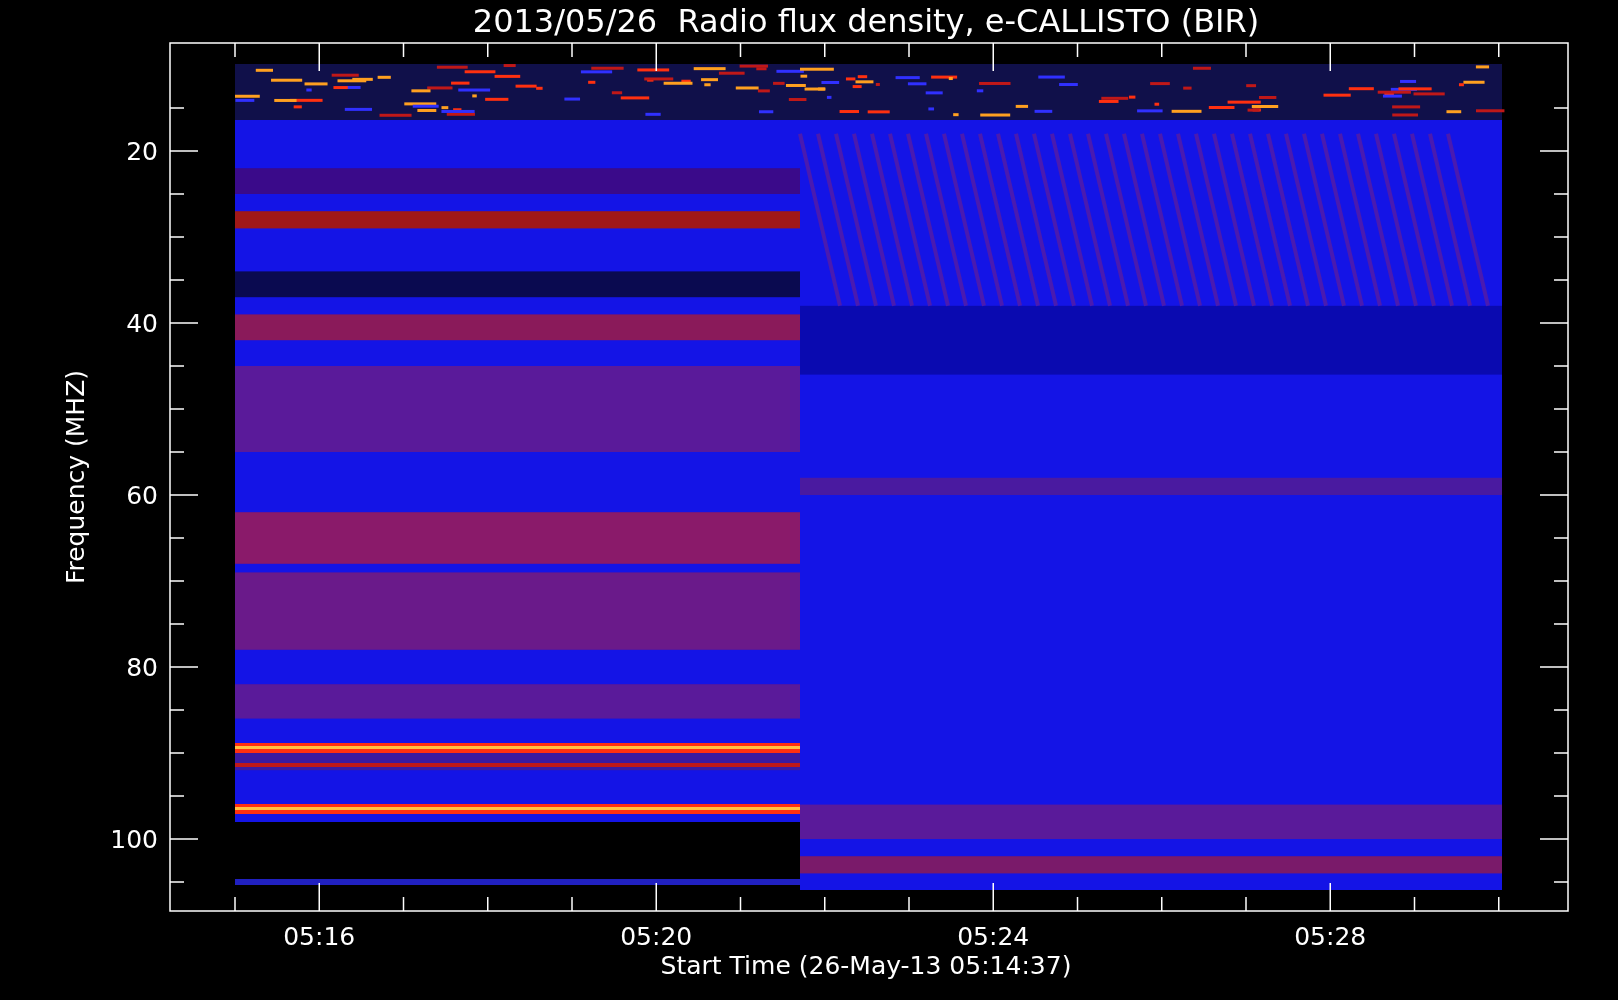 This screenshot has height=1000, width=1618. What do you see at coordinates (142, 151) in the screenshot?
I see `y-tick-label: 20` at bounding box center [142, 151].